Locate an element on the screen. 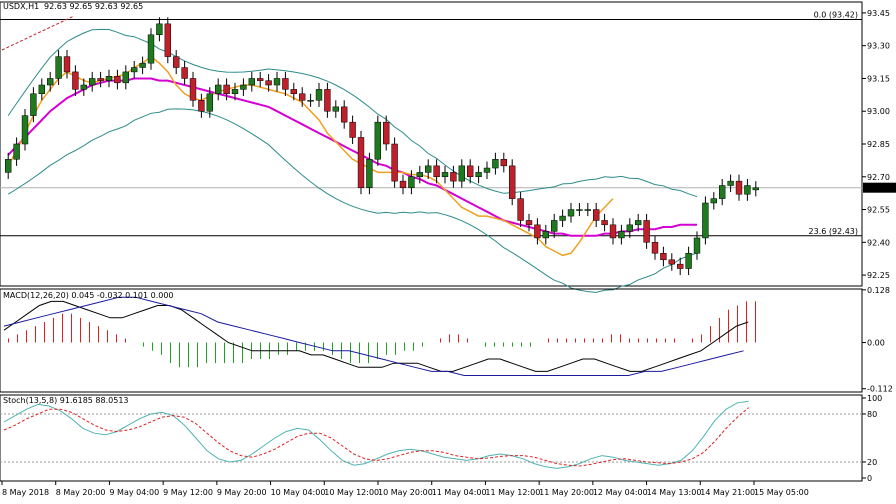 The height and width of the screenshot is (504, 896). stoch-tick-label: 80 is located at coordinates (872, 414).